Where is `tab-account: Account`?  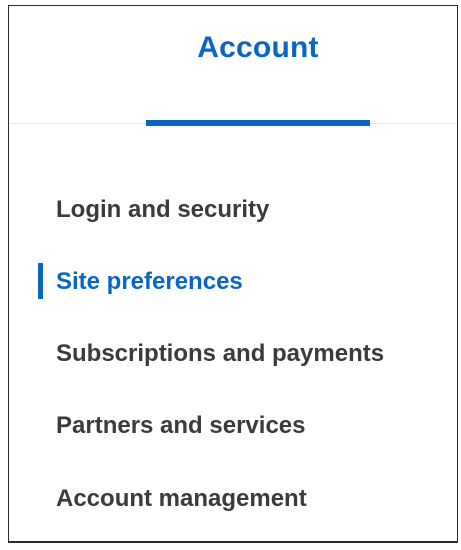 tab-account: Account is located at coordinates (258, 66).